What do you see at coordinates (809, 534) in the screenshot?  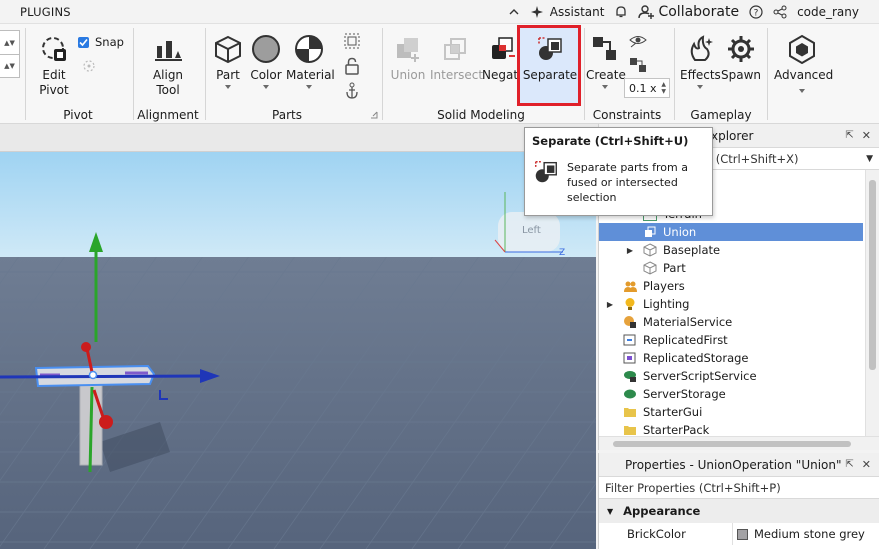 I see `brickcolor-value: Medium stone grey` at bounding box center [809, 534].